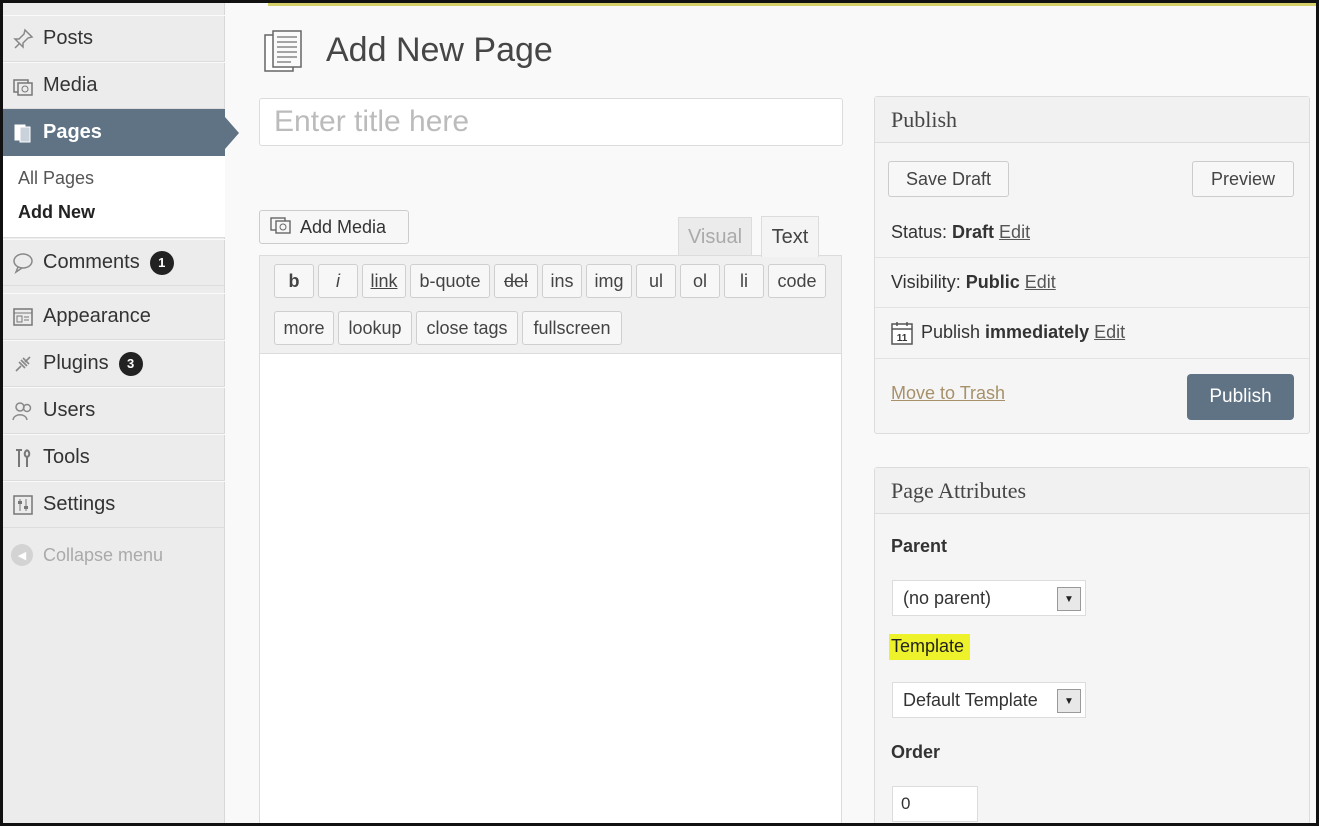 This screenshot has width=1319, height=826. Describe the element at coordinates (76, 363) in the screenshot. I see `sidebar-item-label: Plugins` at that location.